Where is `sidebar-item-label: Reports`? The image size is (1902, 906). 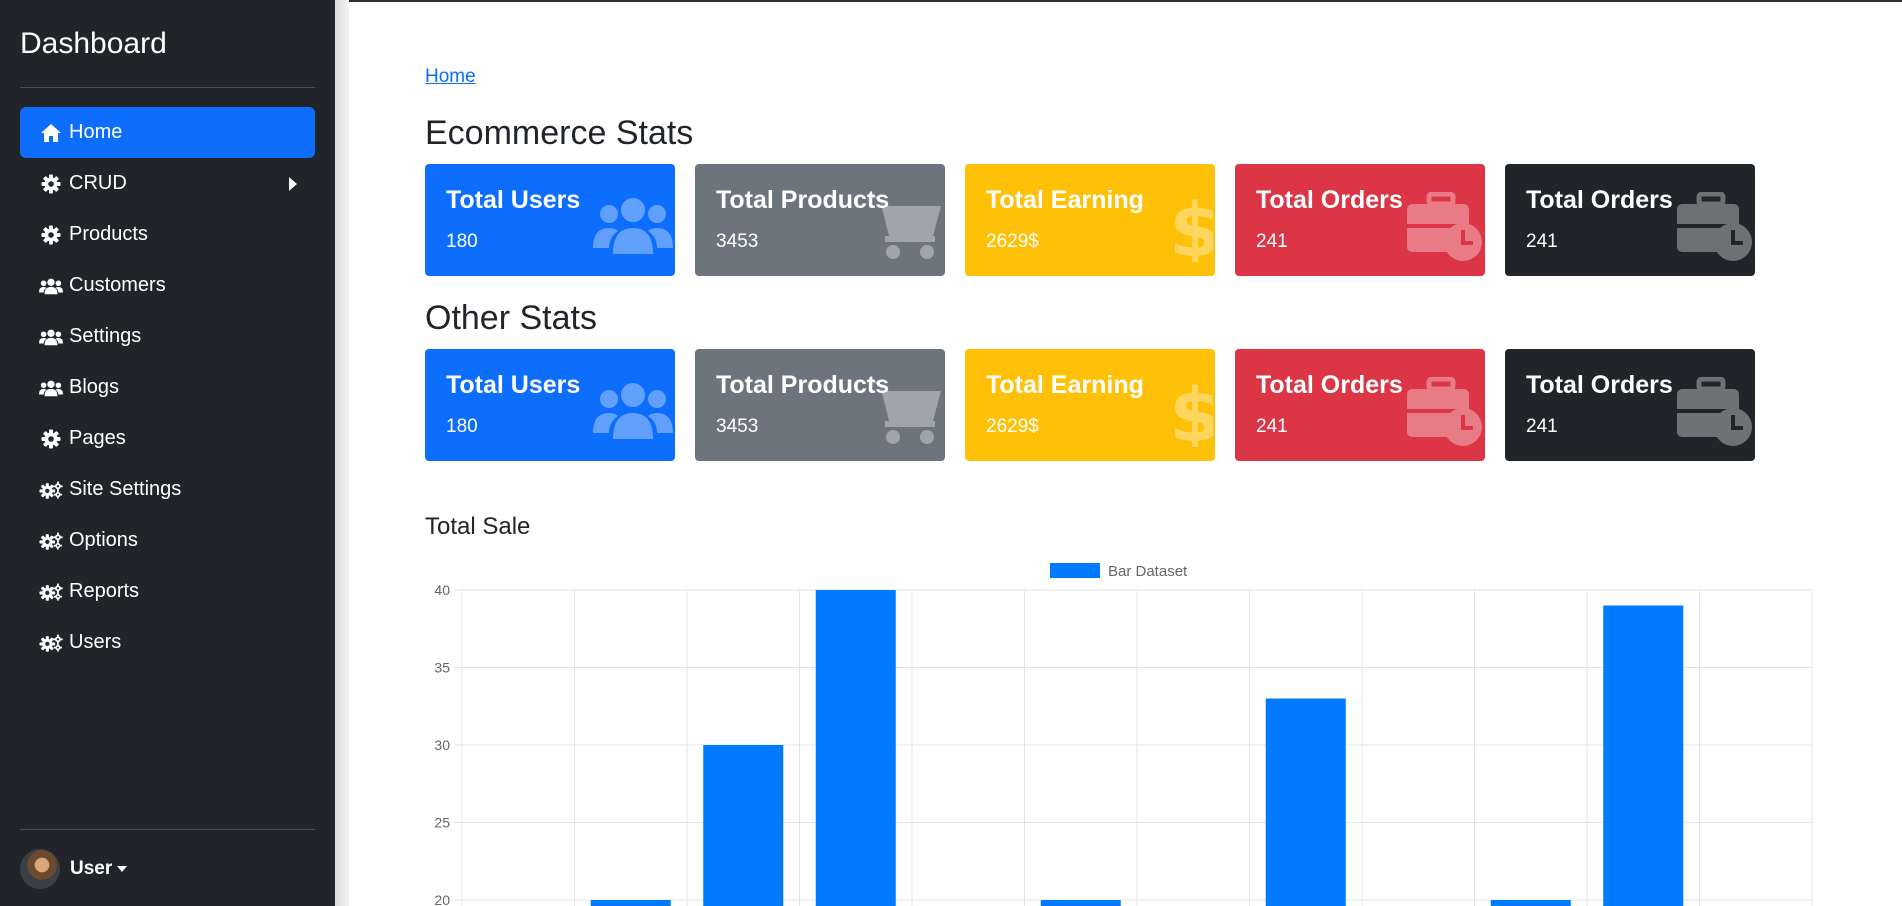
sidebar-item-label: Reports is located at coordinates (104, 591).